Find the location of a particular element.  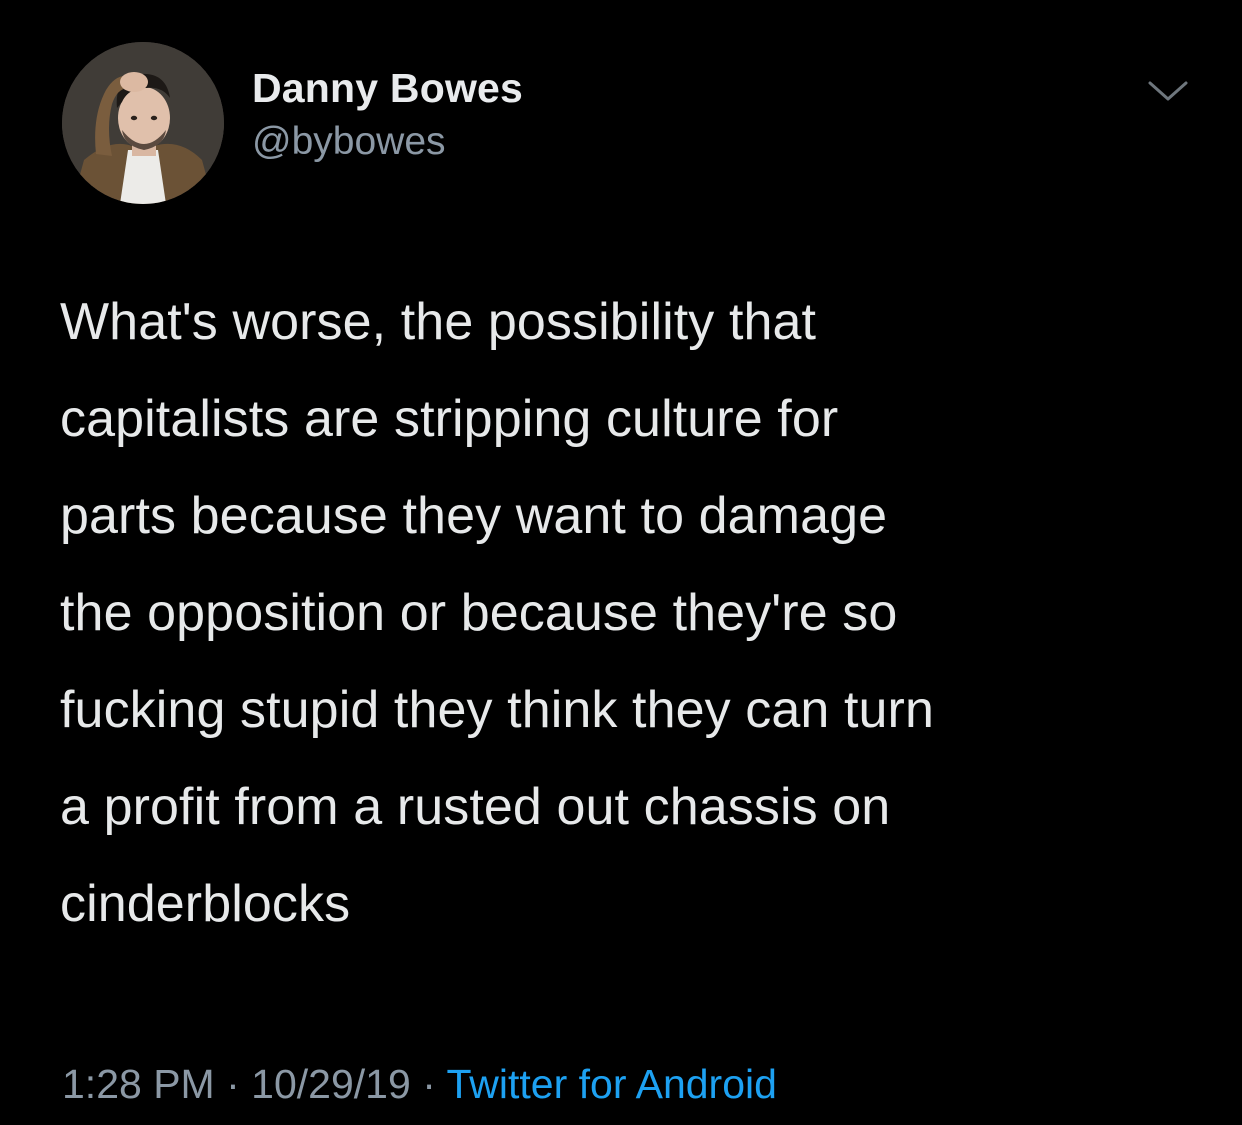

author-display-name: Danny Bowes is located at coordinates (387, 88).